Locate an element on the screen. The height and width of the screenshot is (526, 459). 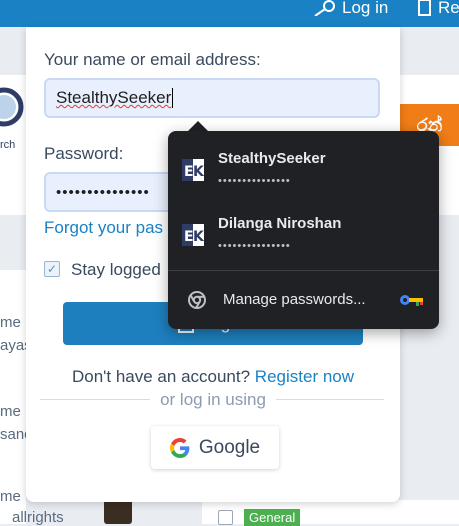
password-input-value: ••••••••••••••• is located at coordinates (103, 192).